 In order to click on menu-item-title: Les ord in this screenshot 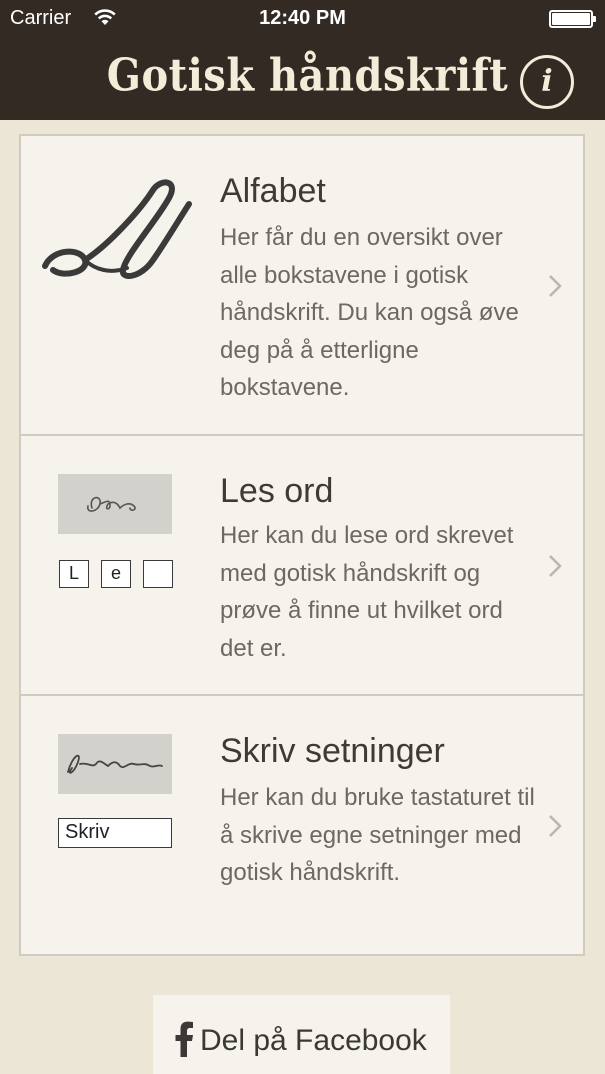, I will do `click(277, 491)`.